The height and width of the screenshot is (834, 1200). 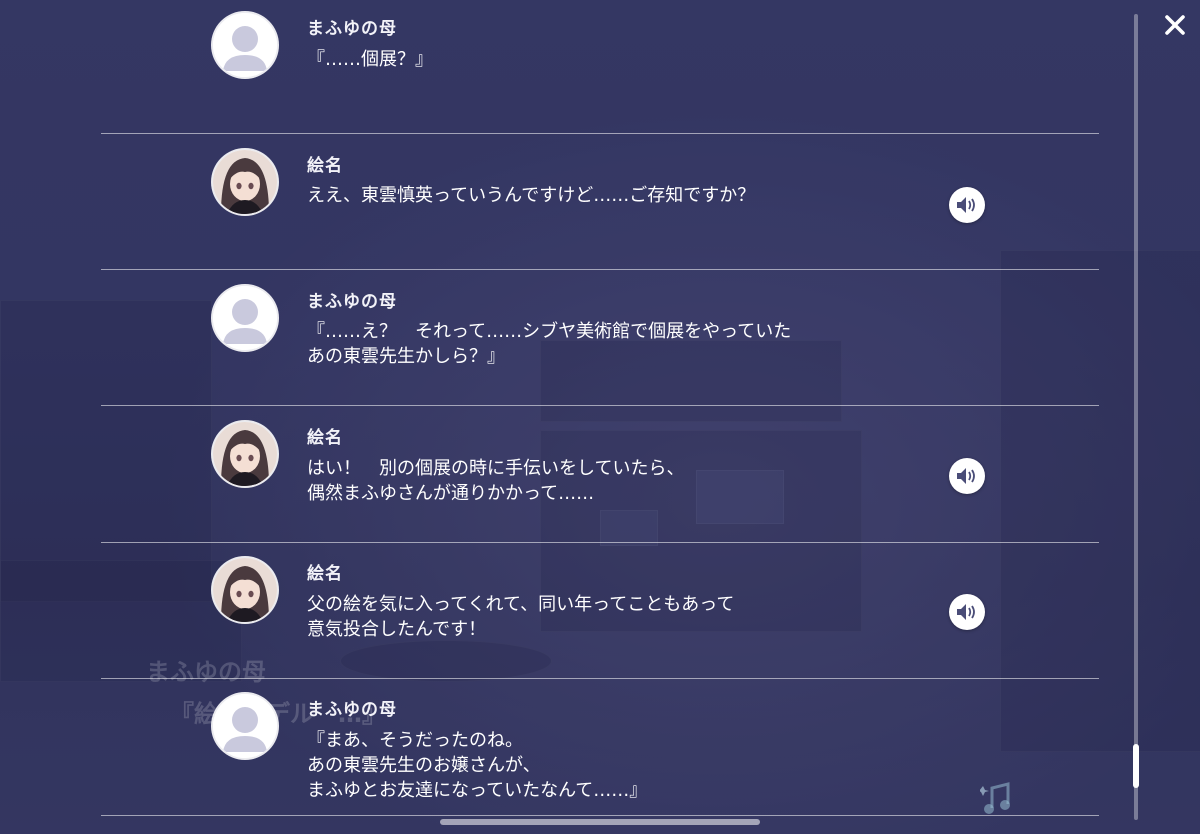 I want to click on close-icon, so click(x=1175, y=25).